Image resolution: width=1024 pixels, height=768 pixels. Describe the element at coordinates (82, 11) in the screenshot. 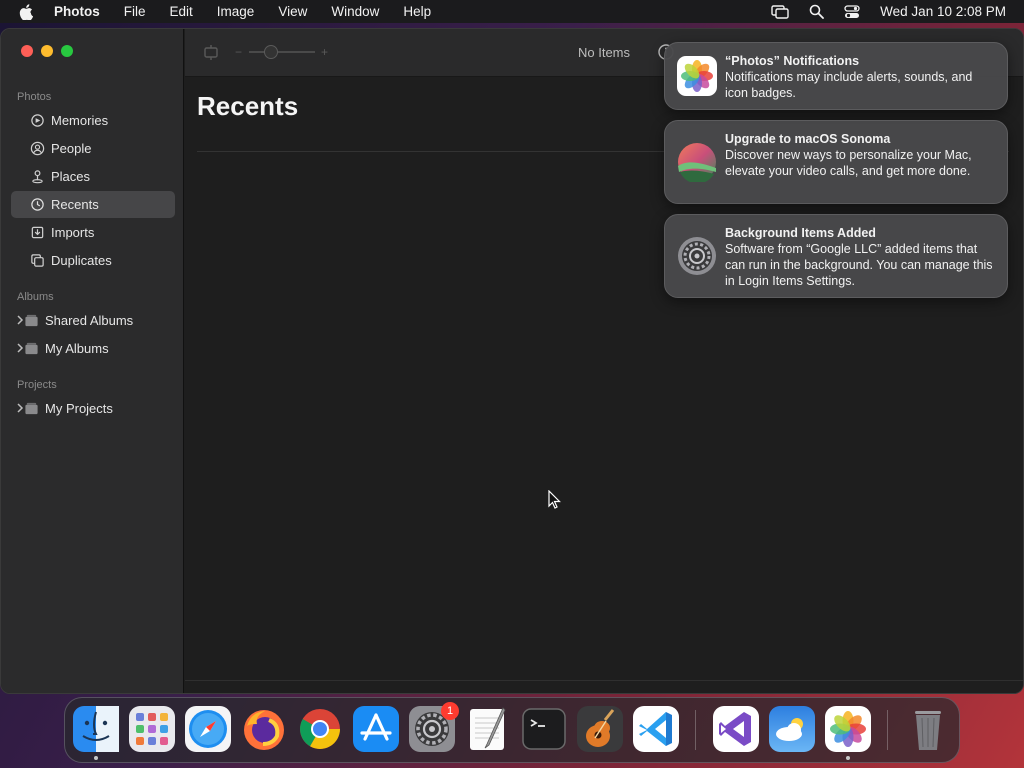

I see `menu-app-photos: Photos` at that location.